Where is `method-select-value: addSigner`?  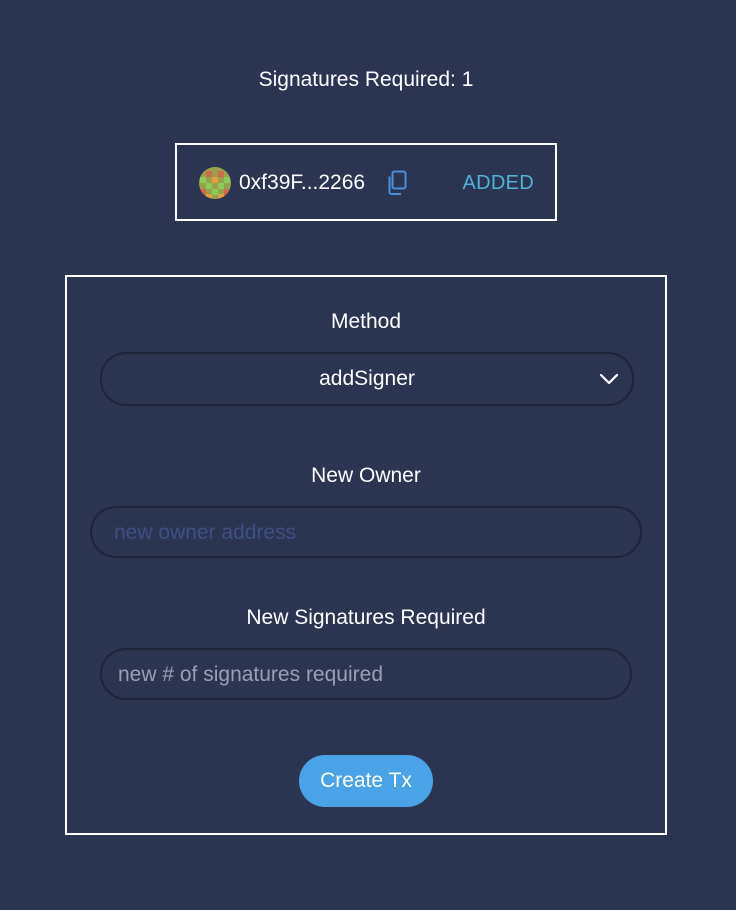 method-select-value: addSigner is located at coordinates (367, 378).